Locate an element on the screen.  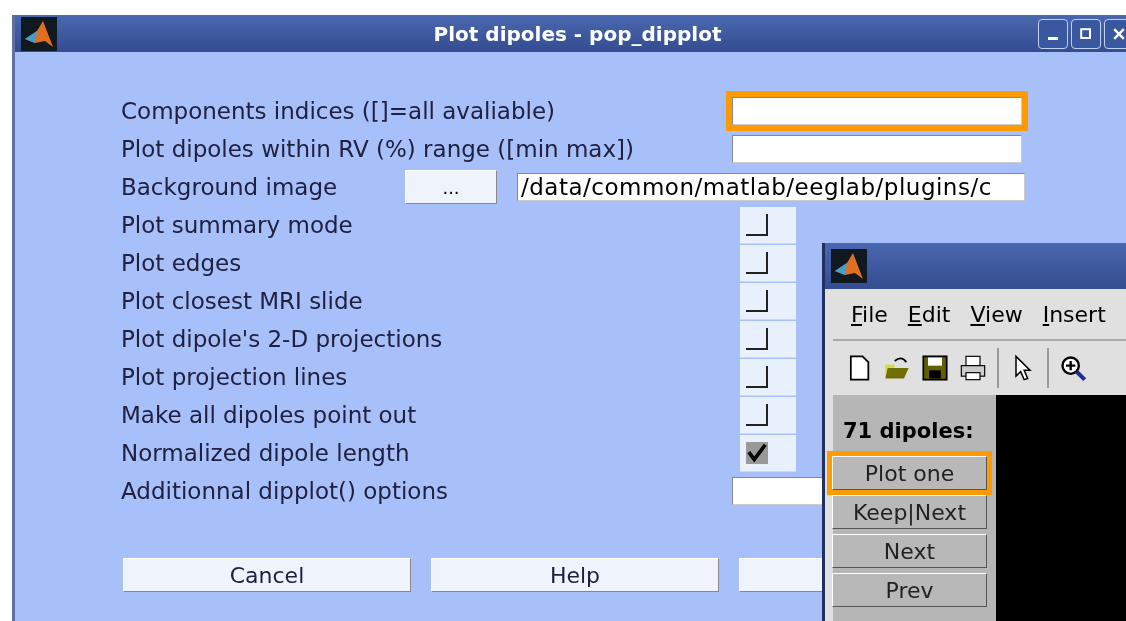
menu-item: File is located at coordinates (869, 314).